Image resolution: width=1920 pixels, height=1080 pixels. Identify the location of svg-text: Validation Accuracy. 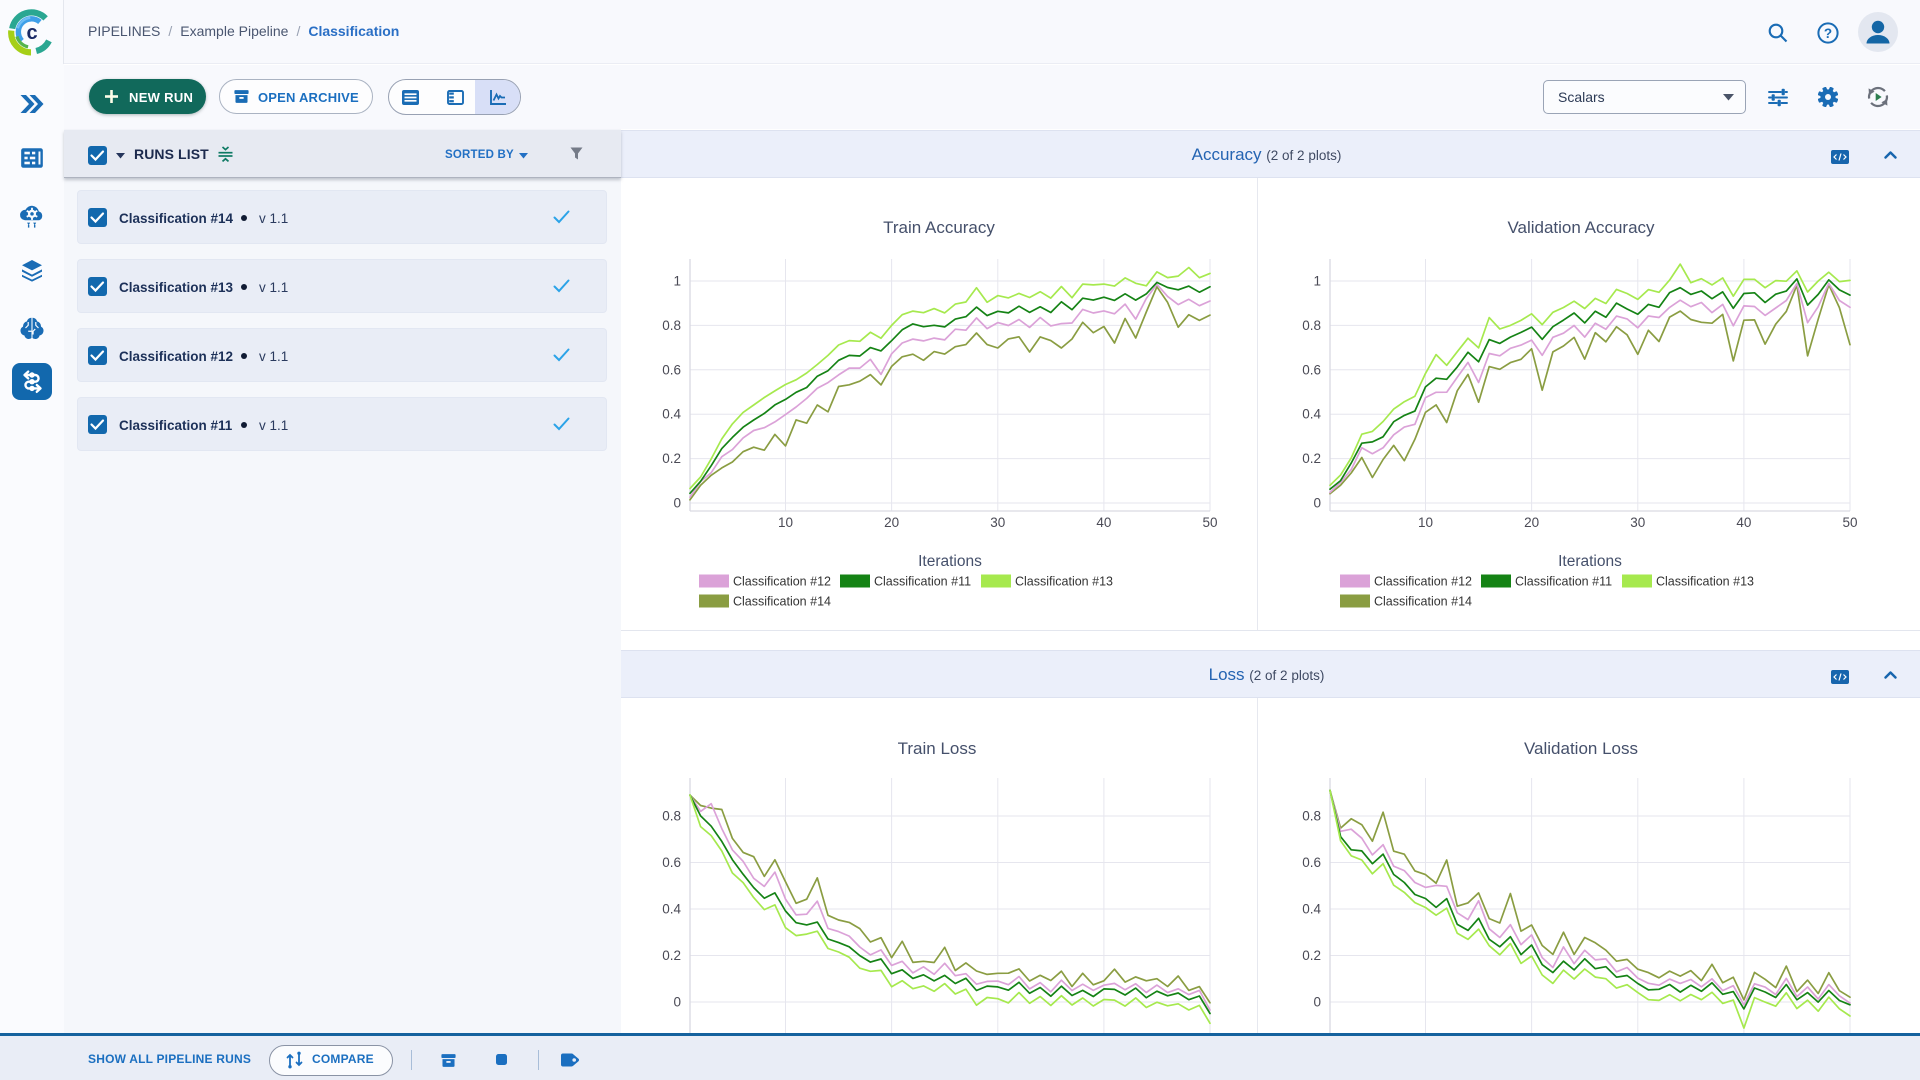
(1581, 227).